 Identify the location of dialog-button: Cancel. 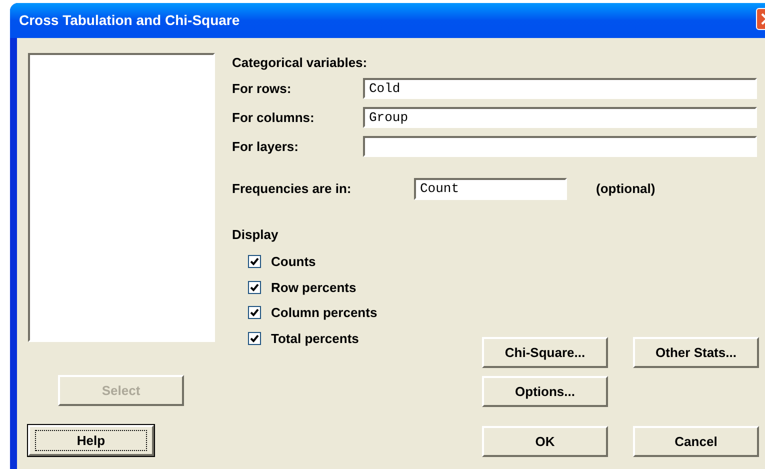
(696, 441).